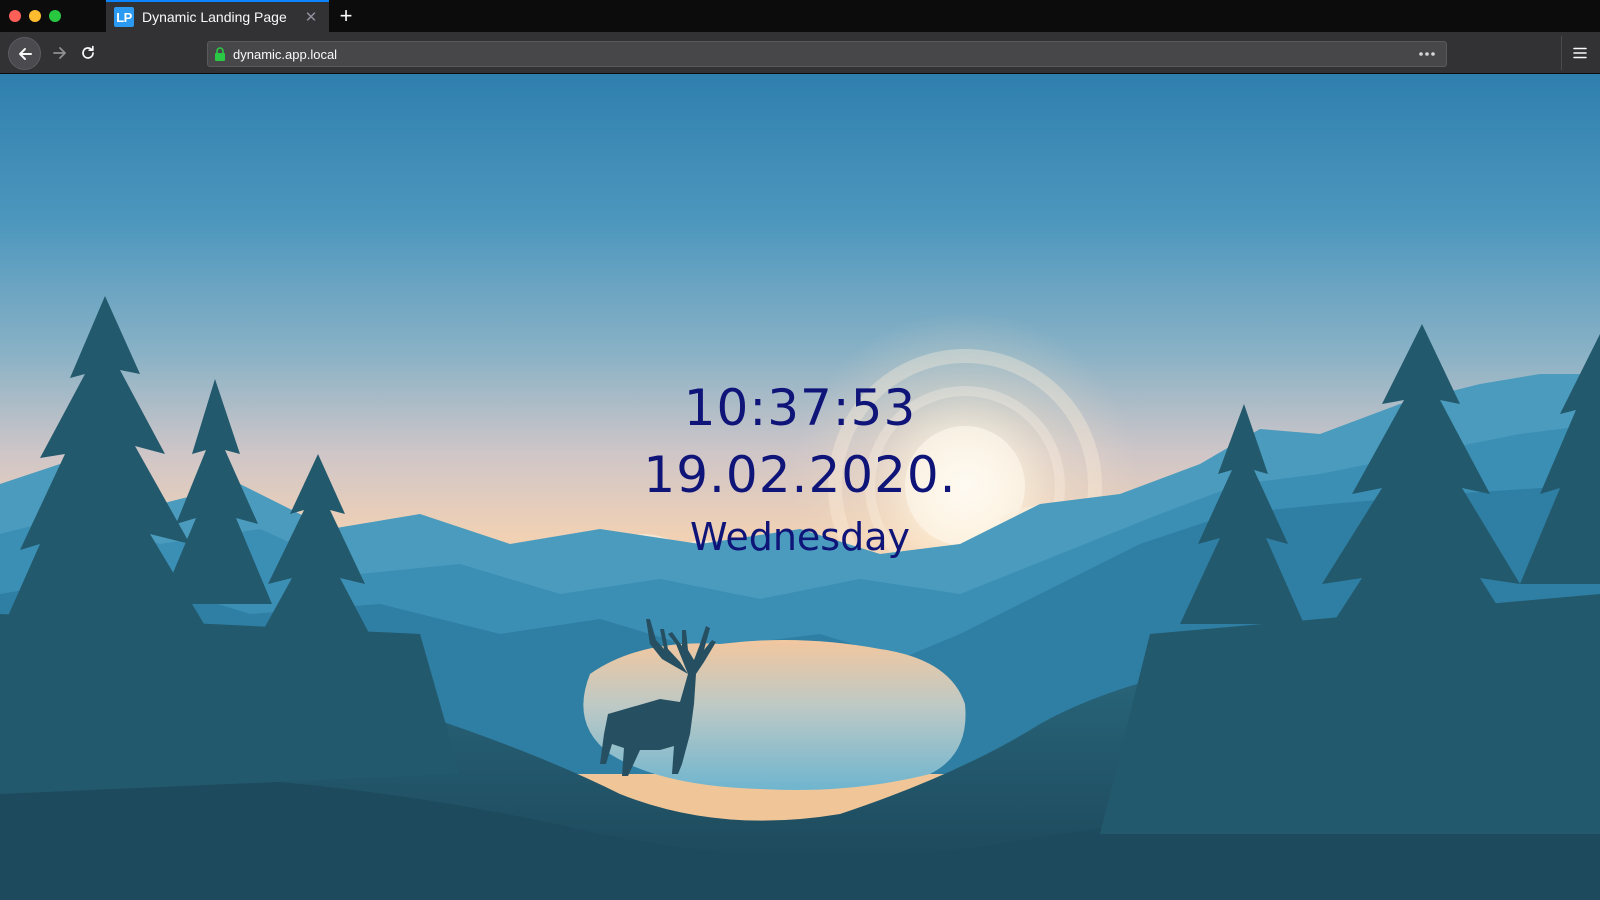 The height and width of the screenshot is (900, 1600). I want to click on menu-button, so click(1580, 53).